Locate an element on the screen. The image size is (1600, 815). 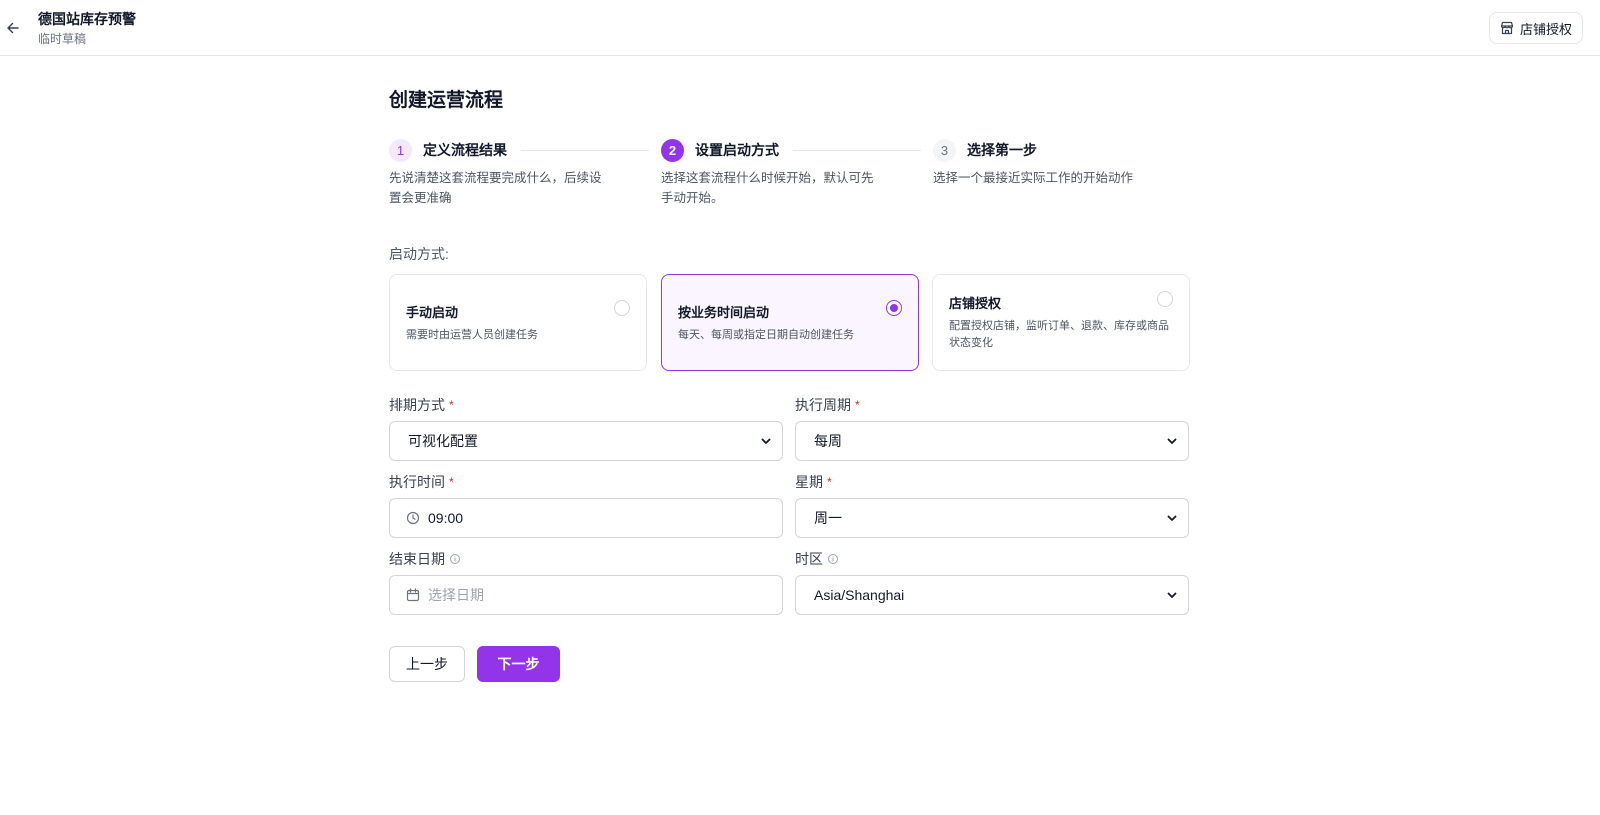
radio-button-checked is located at coordinates (894, 308).